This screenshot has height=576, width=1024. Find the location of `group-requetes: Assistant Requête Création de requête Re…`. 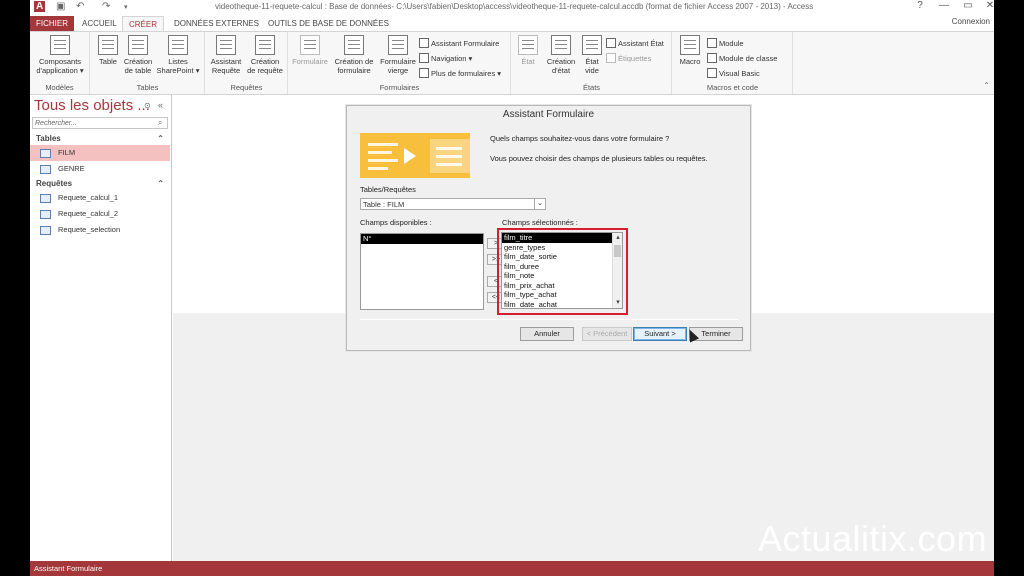

group-requetes: Assistant Requête Création de requête Re… is located at coordinates (247, 63).